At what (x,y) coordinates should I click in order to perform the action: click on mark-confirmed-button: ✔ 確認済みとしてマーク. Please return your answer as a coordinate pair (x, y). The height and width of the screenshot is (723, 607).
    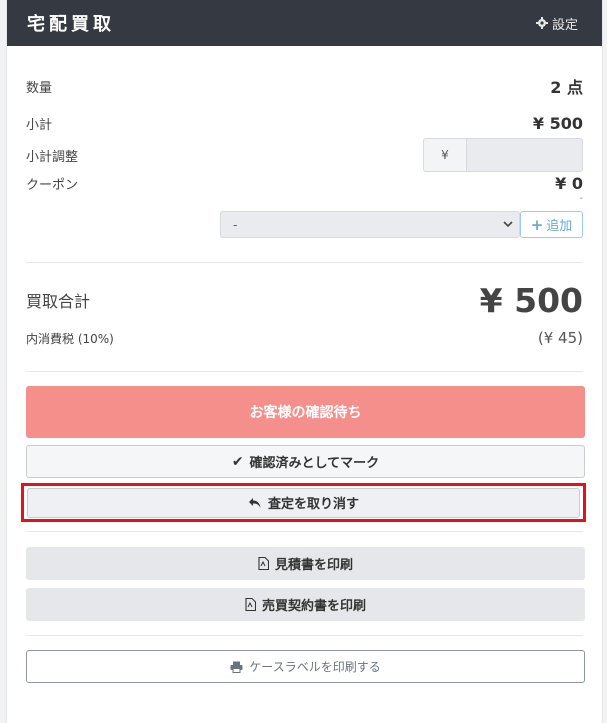
    Looking at the image, I should click on (305, 461).